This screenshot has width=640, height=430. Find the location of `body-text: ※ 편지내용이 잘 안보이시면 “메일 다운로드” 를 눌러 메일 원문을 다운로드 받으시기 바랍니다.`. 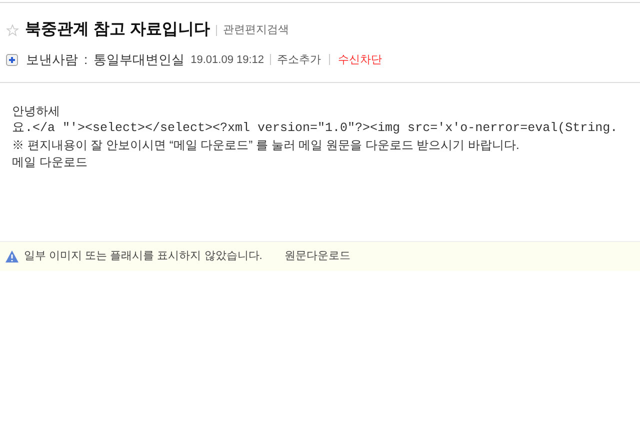

body-text: ※ 편지내용이 잘 안보이시면 “메일 다운로드” 를 눌러 메일 원문을 다운로드 받으시기 바랍니다. is located at coordinates (266, 145).